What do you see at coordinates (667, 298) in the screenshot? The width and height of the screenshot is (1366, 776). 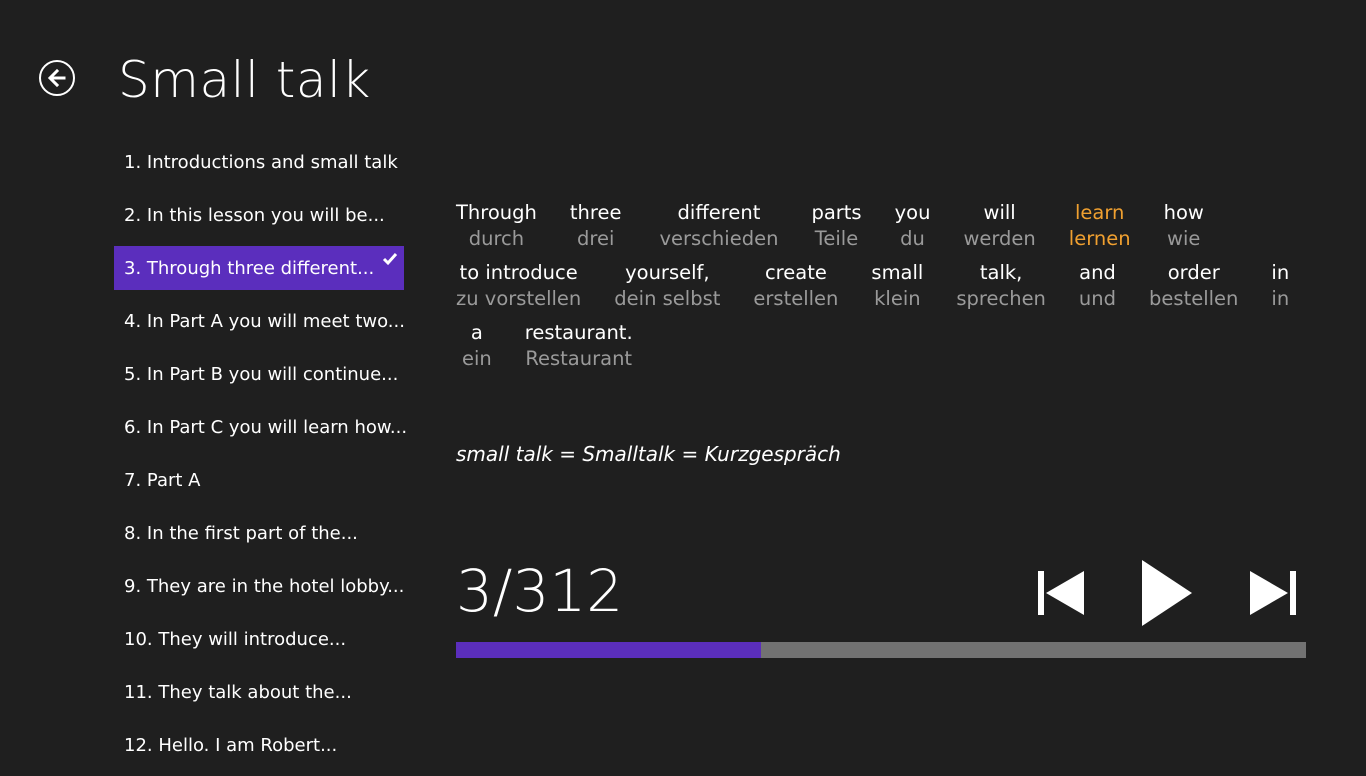 I see `german-translation: dein selbst` at bounding box center [667, 298].